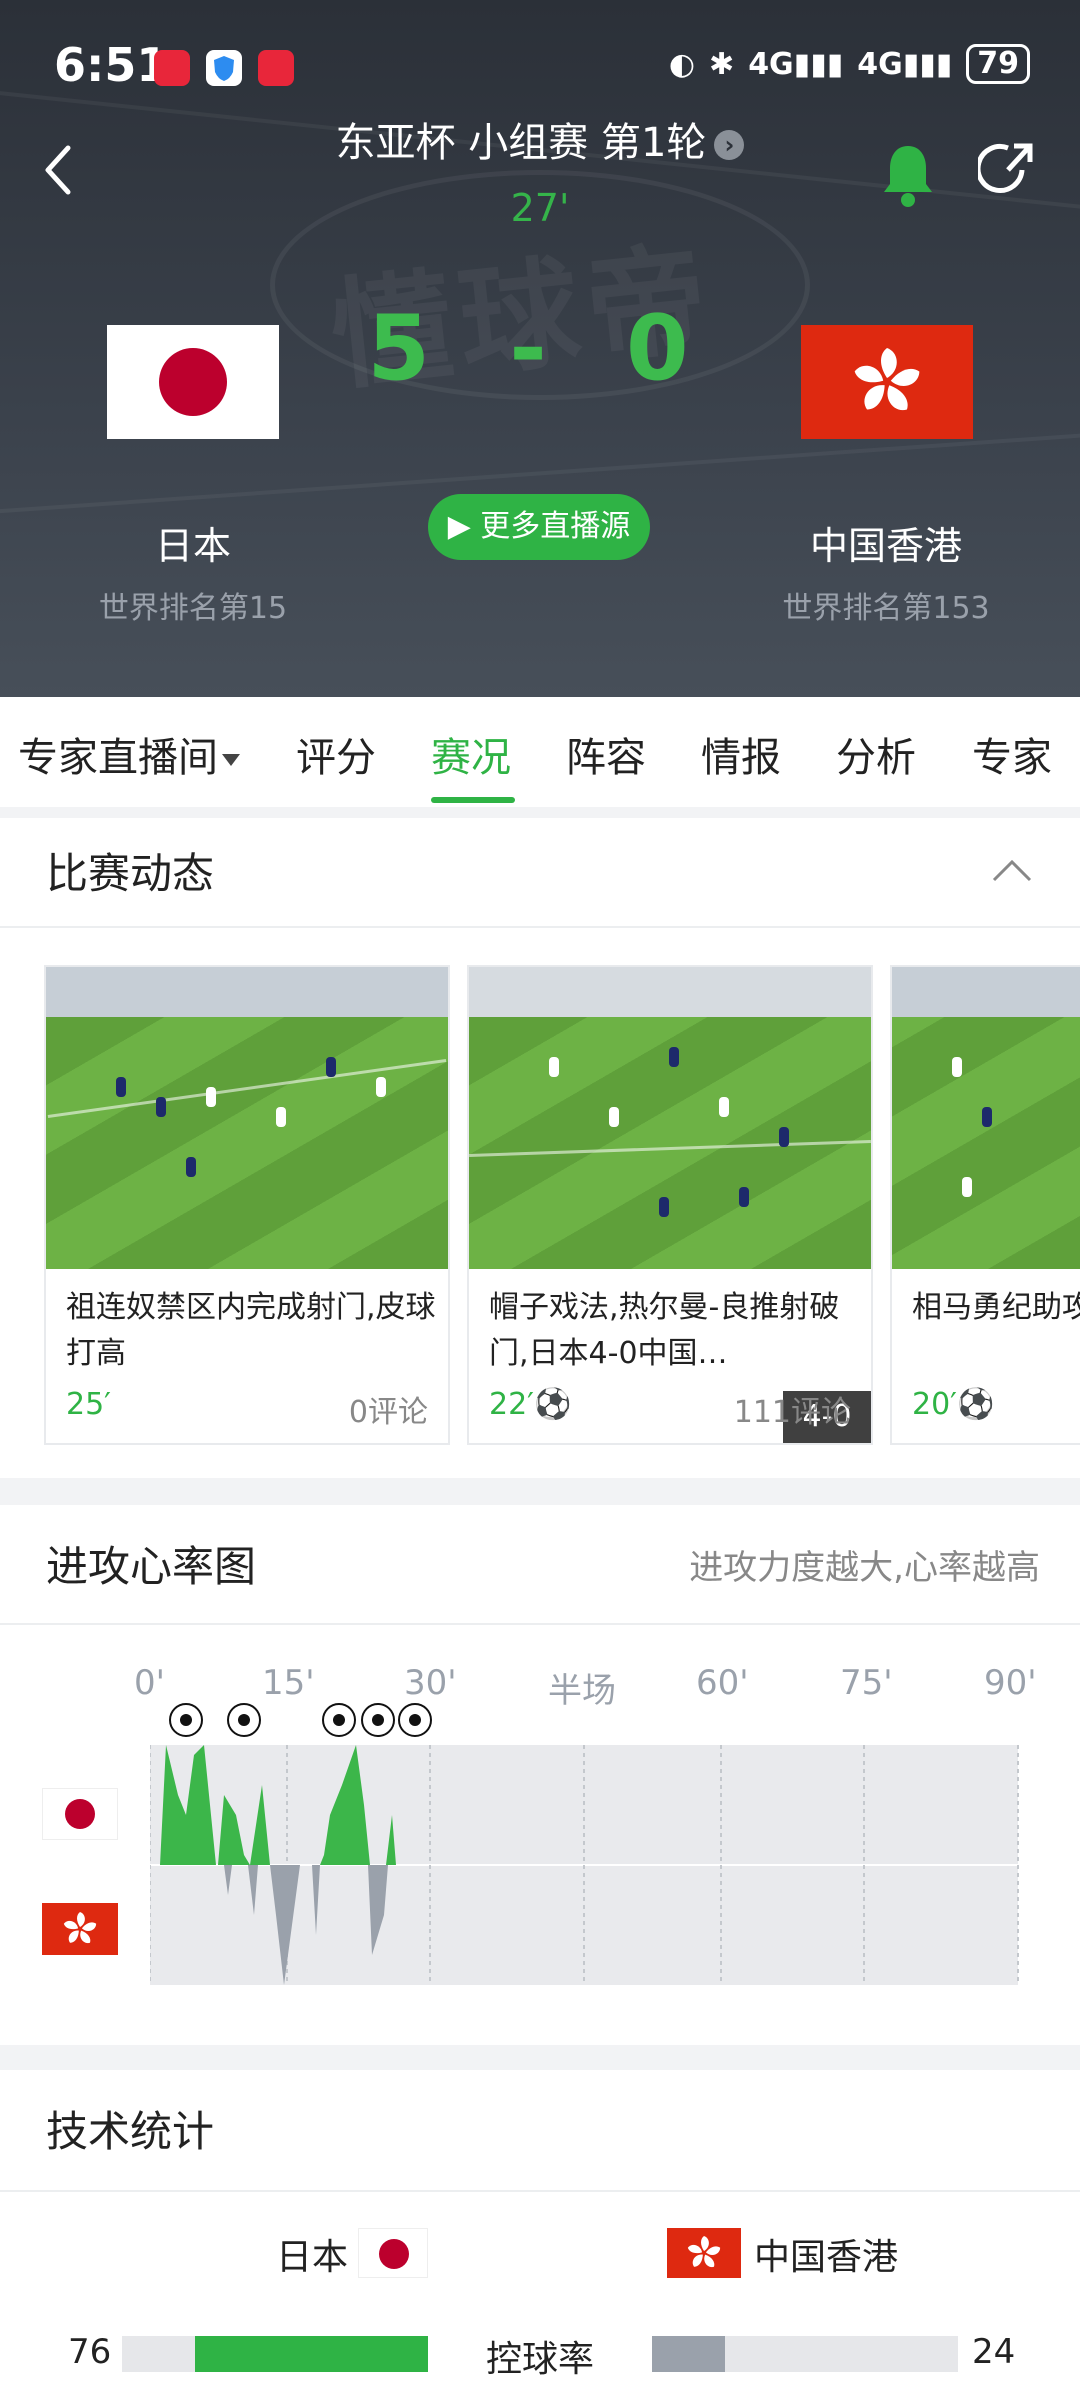  Describe the element at coordinates (582, 1691) in the screenshot. I see `axis-label: 半场` at that location.